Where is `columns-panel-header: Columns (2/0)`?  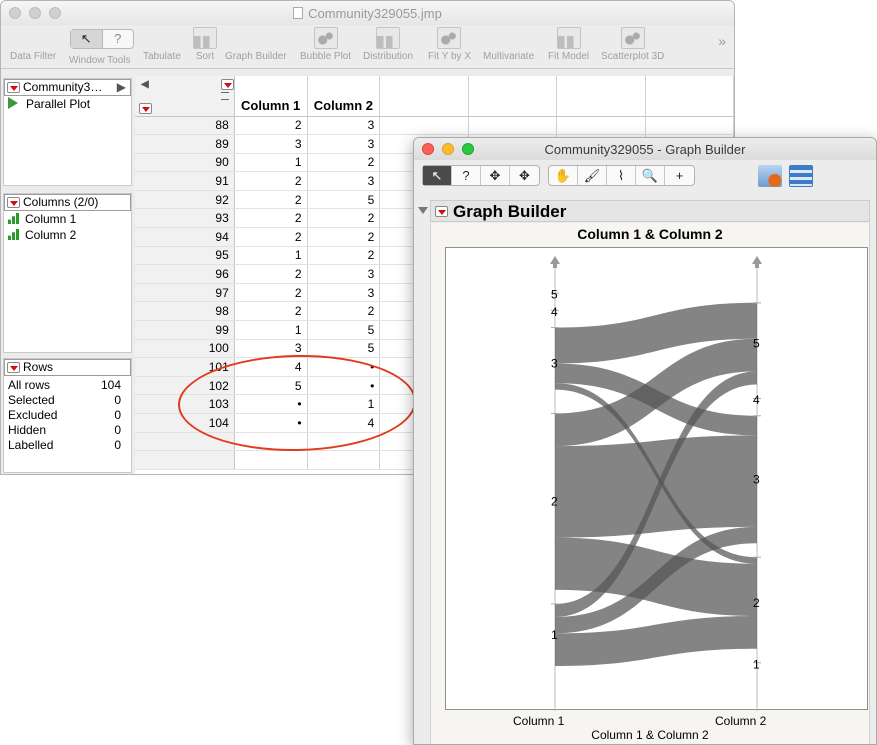 columns-panel-header: Columns (2/0) is located at coordinates (67, 202).